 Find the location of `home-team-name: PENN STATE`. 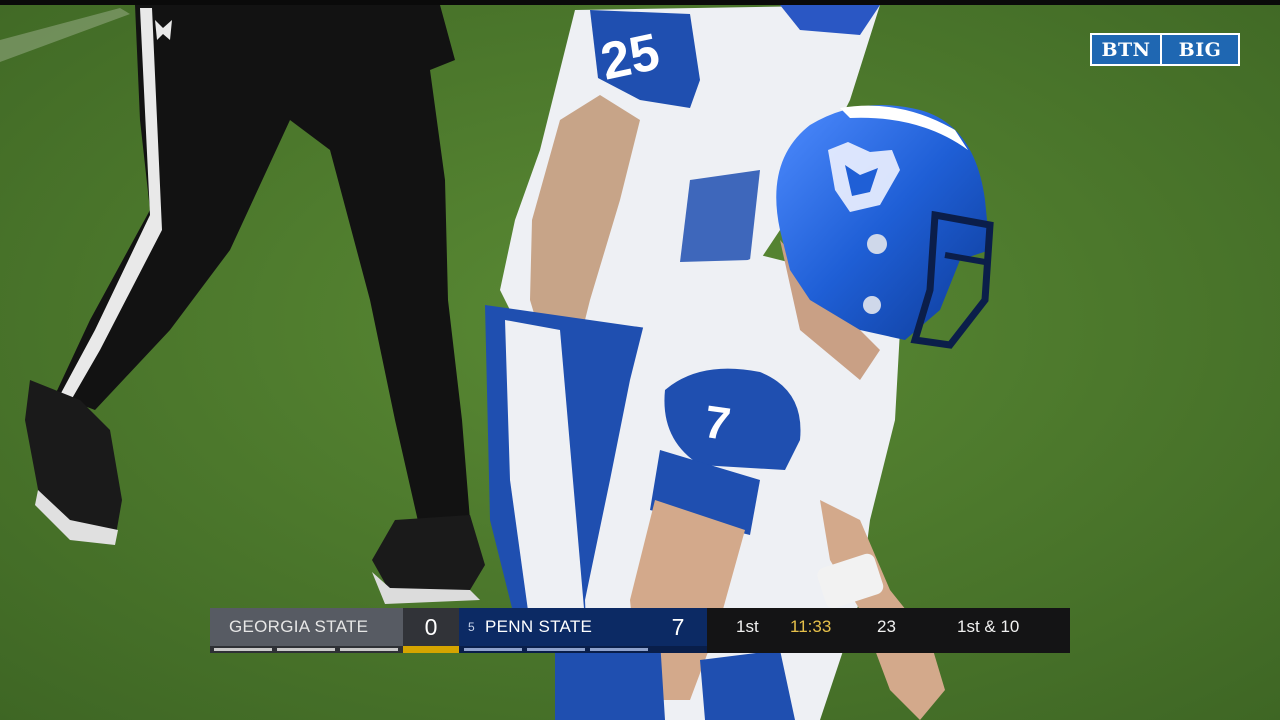

home-team-name: PENN STATE is located at coordinates (538, 626).